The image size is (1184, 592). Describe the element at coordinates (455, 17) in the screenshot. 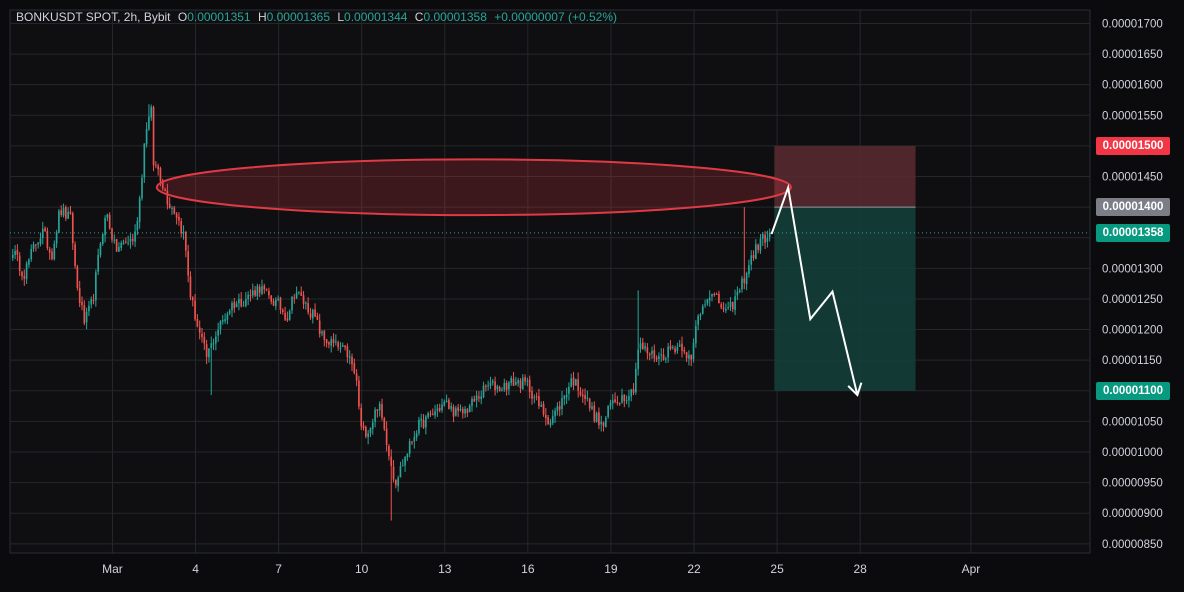

I see `close-value: 0.00001358` at that location.